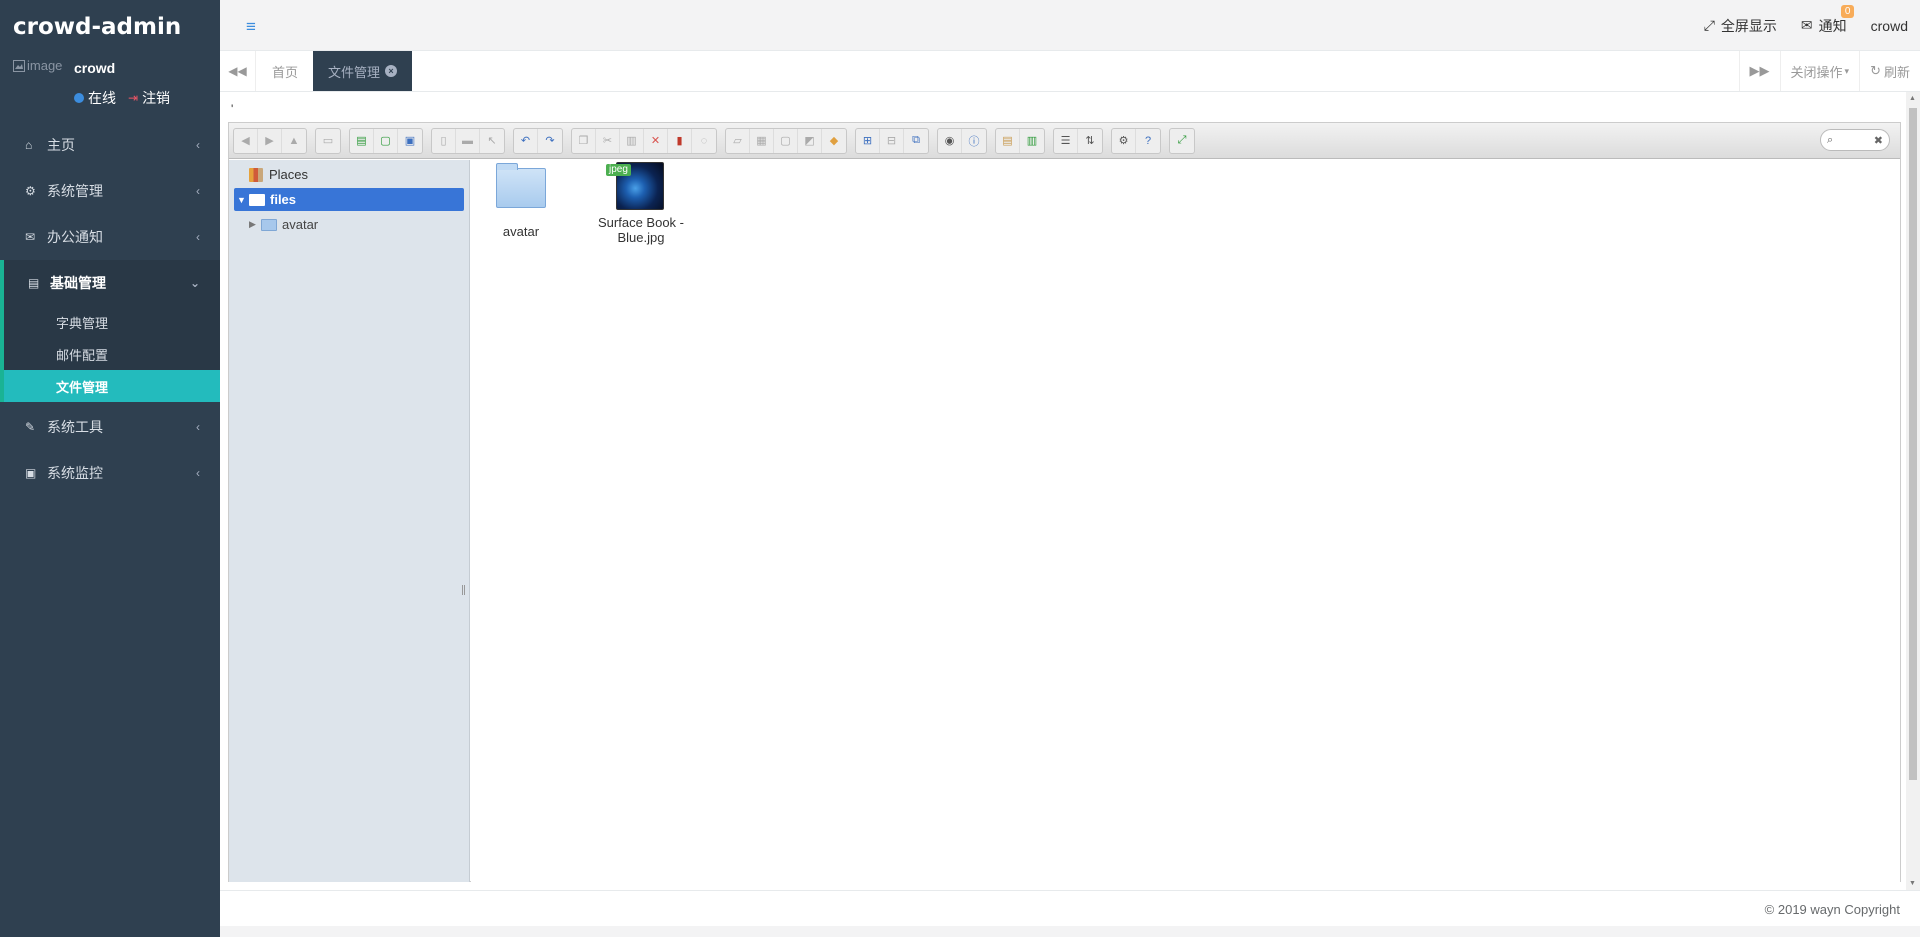 This screenshot has width=1920, height=937. What do you see at coordinates (1148, 141) in the screenshot?
I see `help-icon: ?` at bounding box center [1148, 141].